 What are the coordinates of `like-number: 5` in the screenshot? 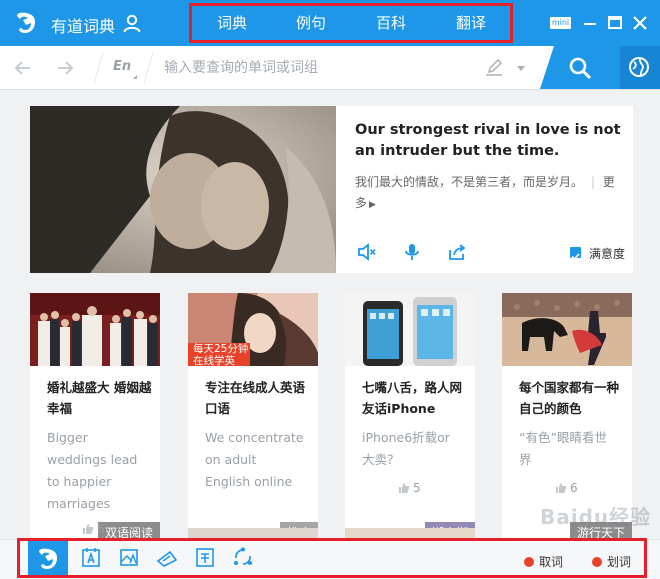 It's located at (417, 488).